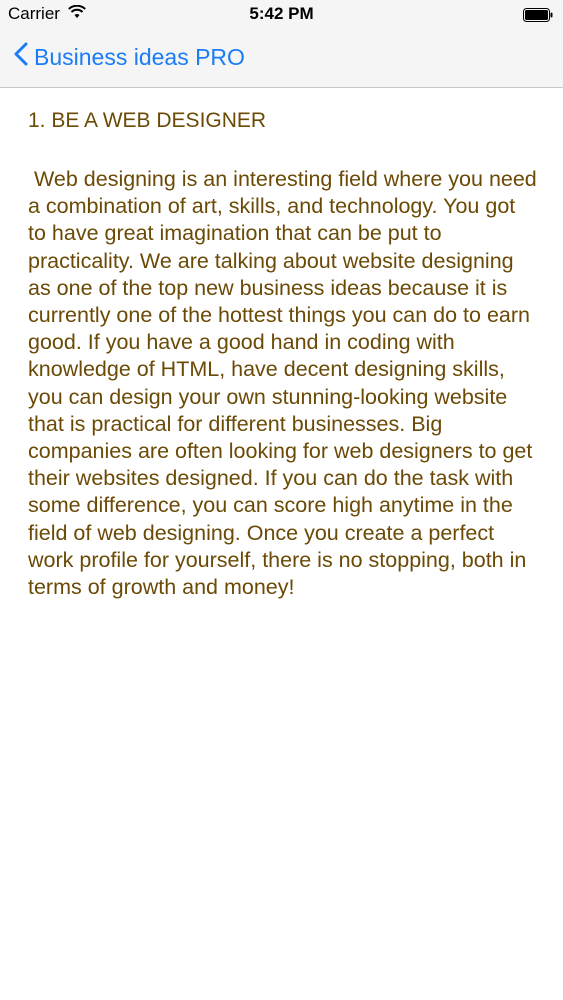  Describe the element at coordinates (21, 57) in the screenshot. I see `chevron-left-icon` at that location.